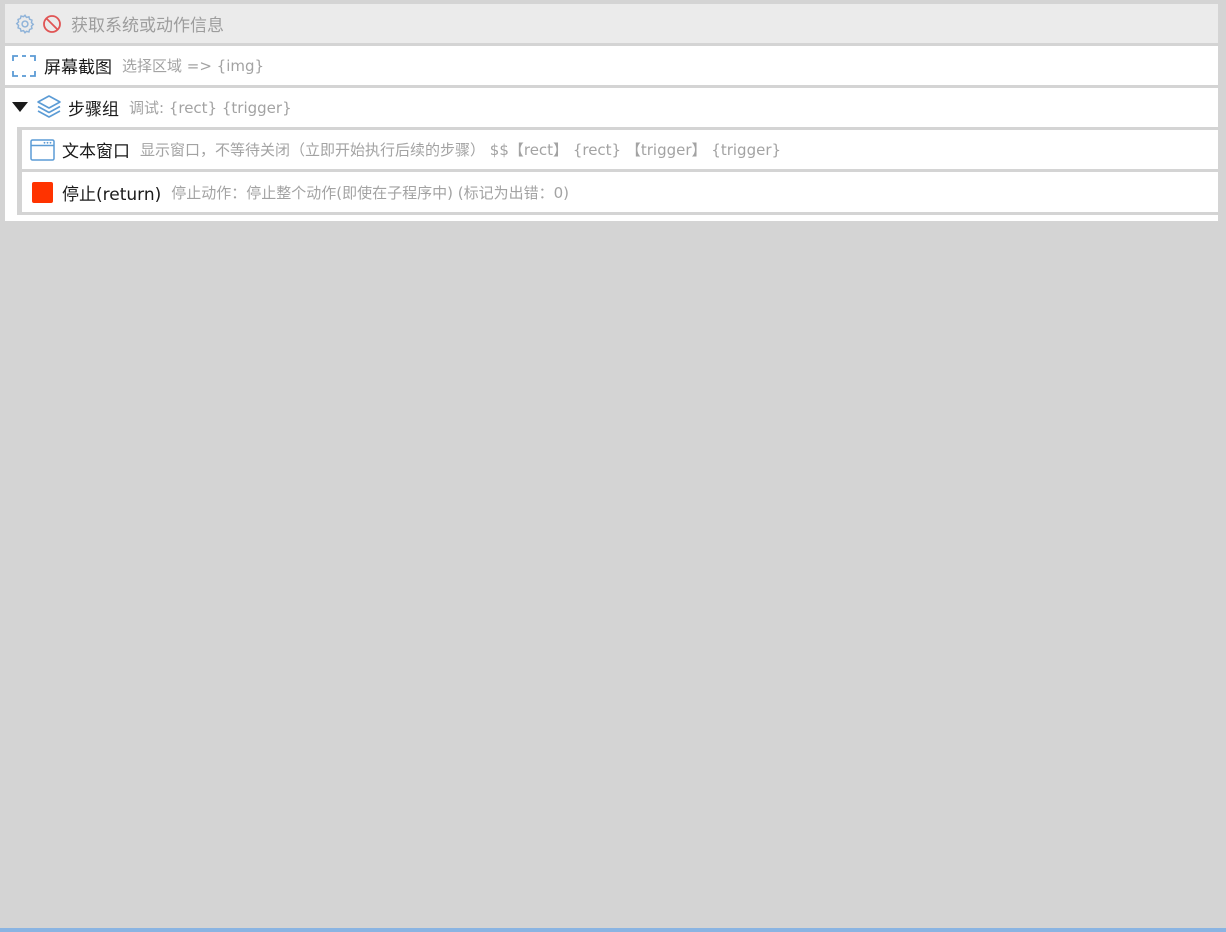 The width and height of the screenshot is (1226, 932). What do you see at coordinates (210, 107) in the screenshot?
I see `step-description: 调试: {rect} {trigger}` at bounding box center [210, 107].